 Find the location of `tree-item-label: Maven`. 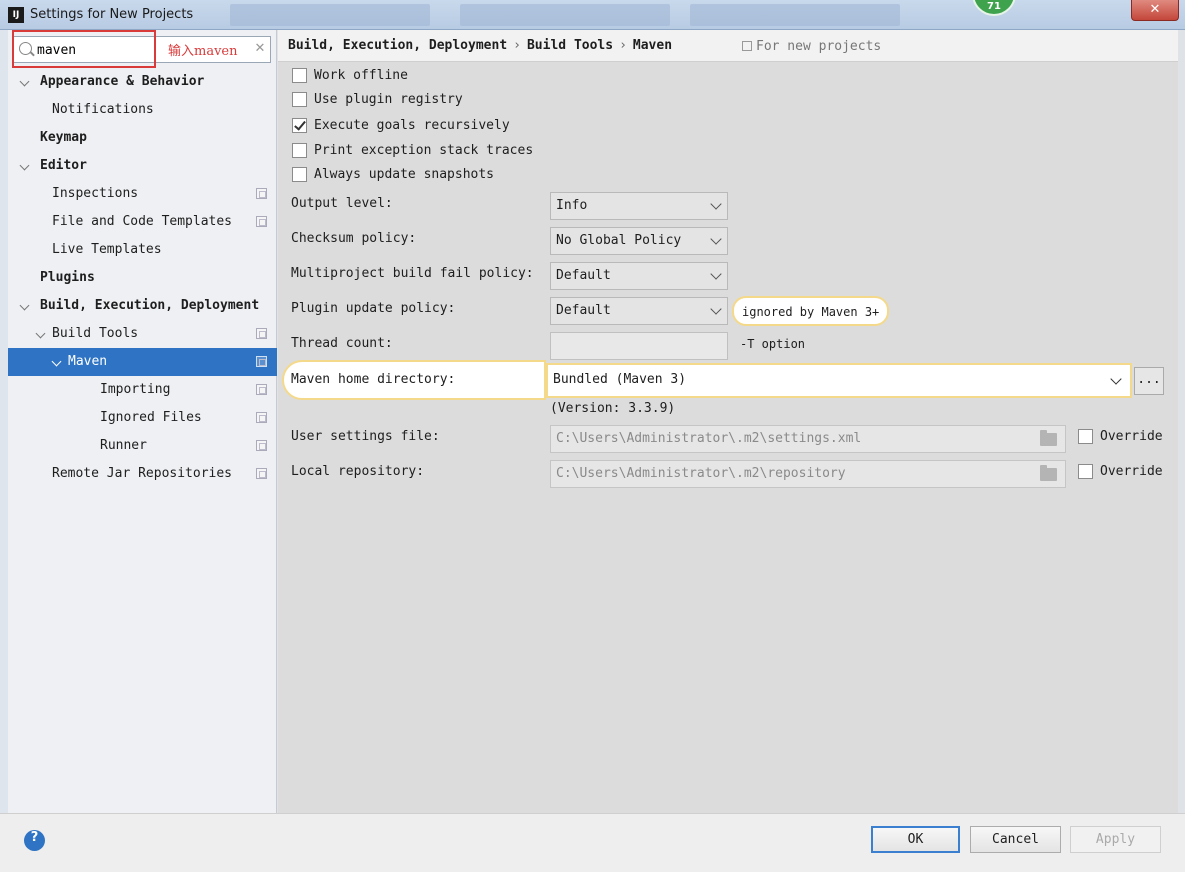

tree-item-label: Maven is located at coordinates (88, 361).